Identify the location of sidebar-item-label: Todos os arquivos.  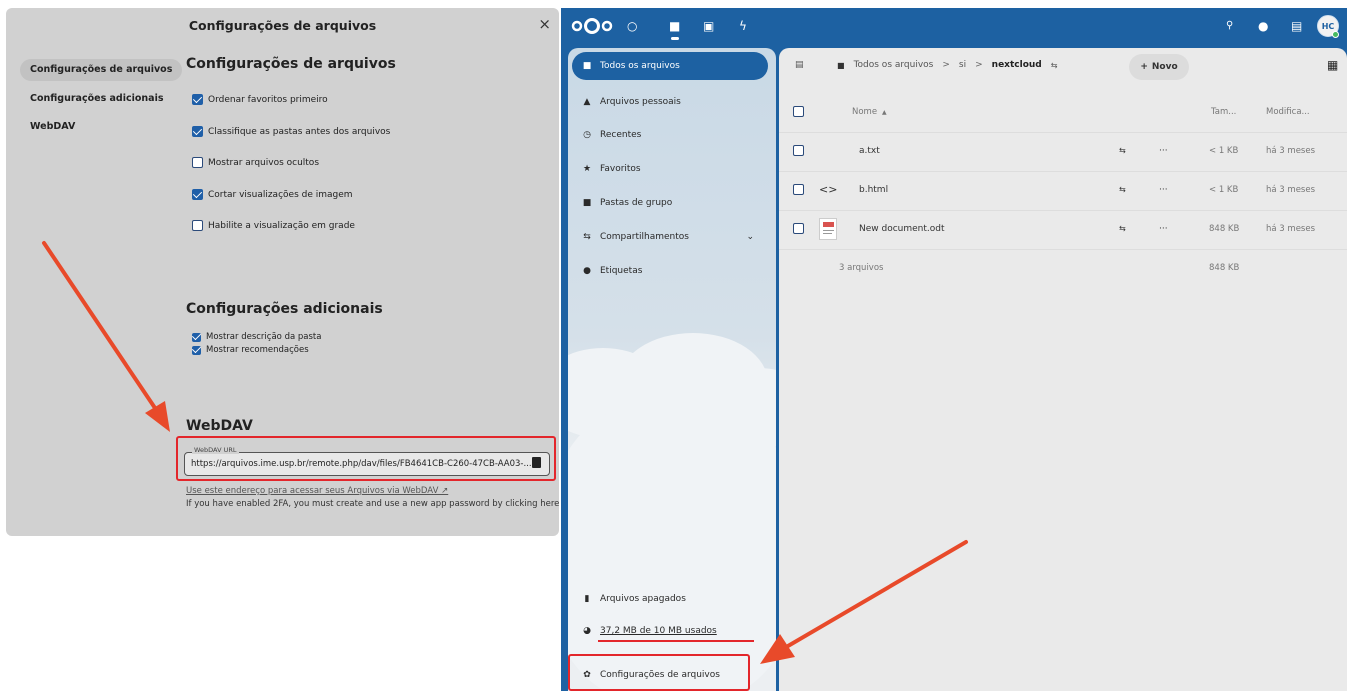
(640, 66).